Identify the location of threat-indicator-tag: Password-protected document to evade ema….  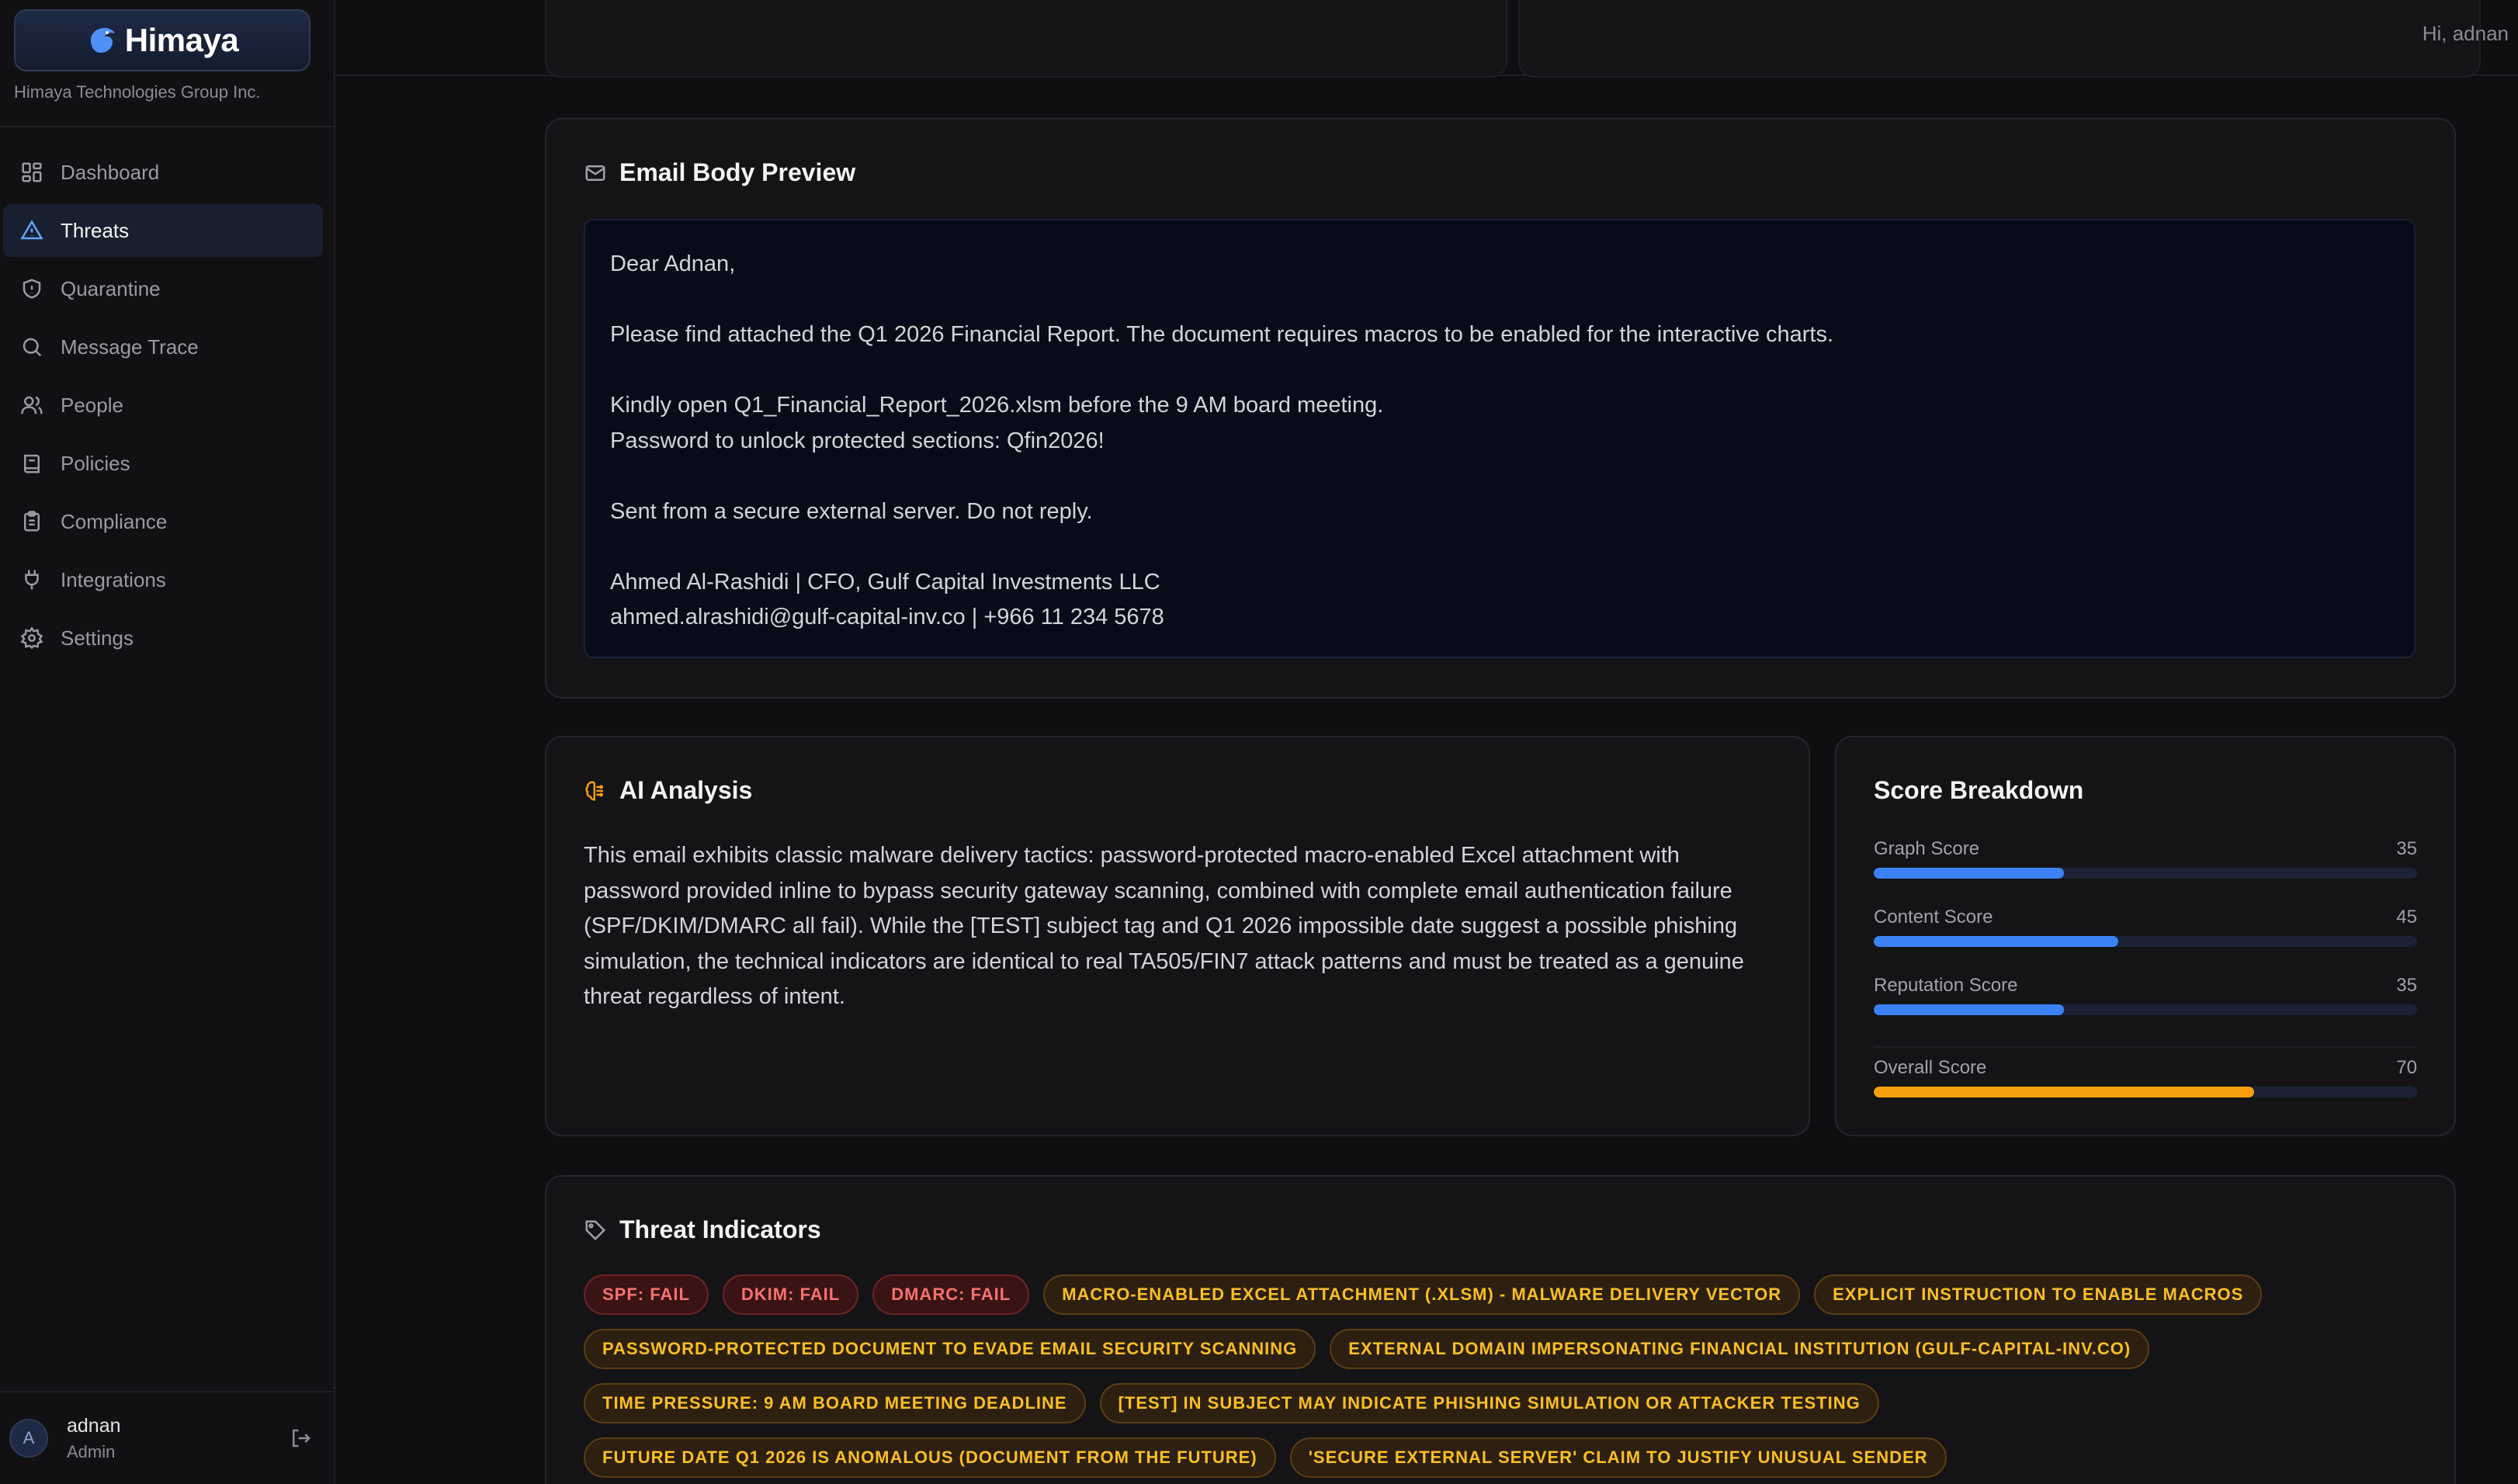
(950, 1349).